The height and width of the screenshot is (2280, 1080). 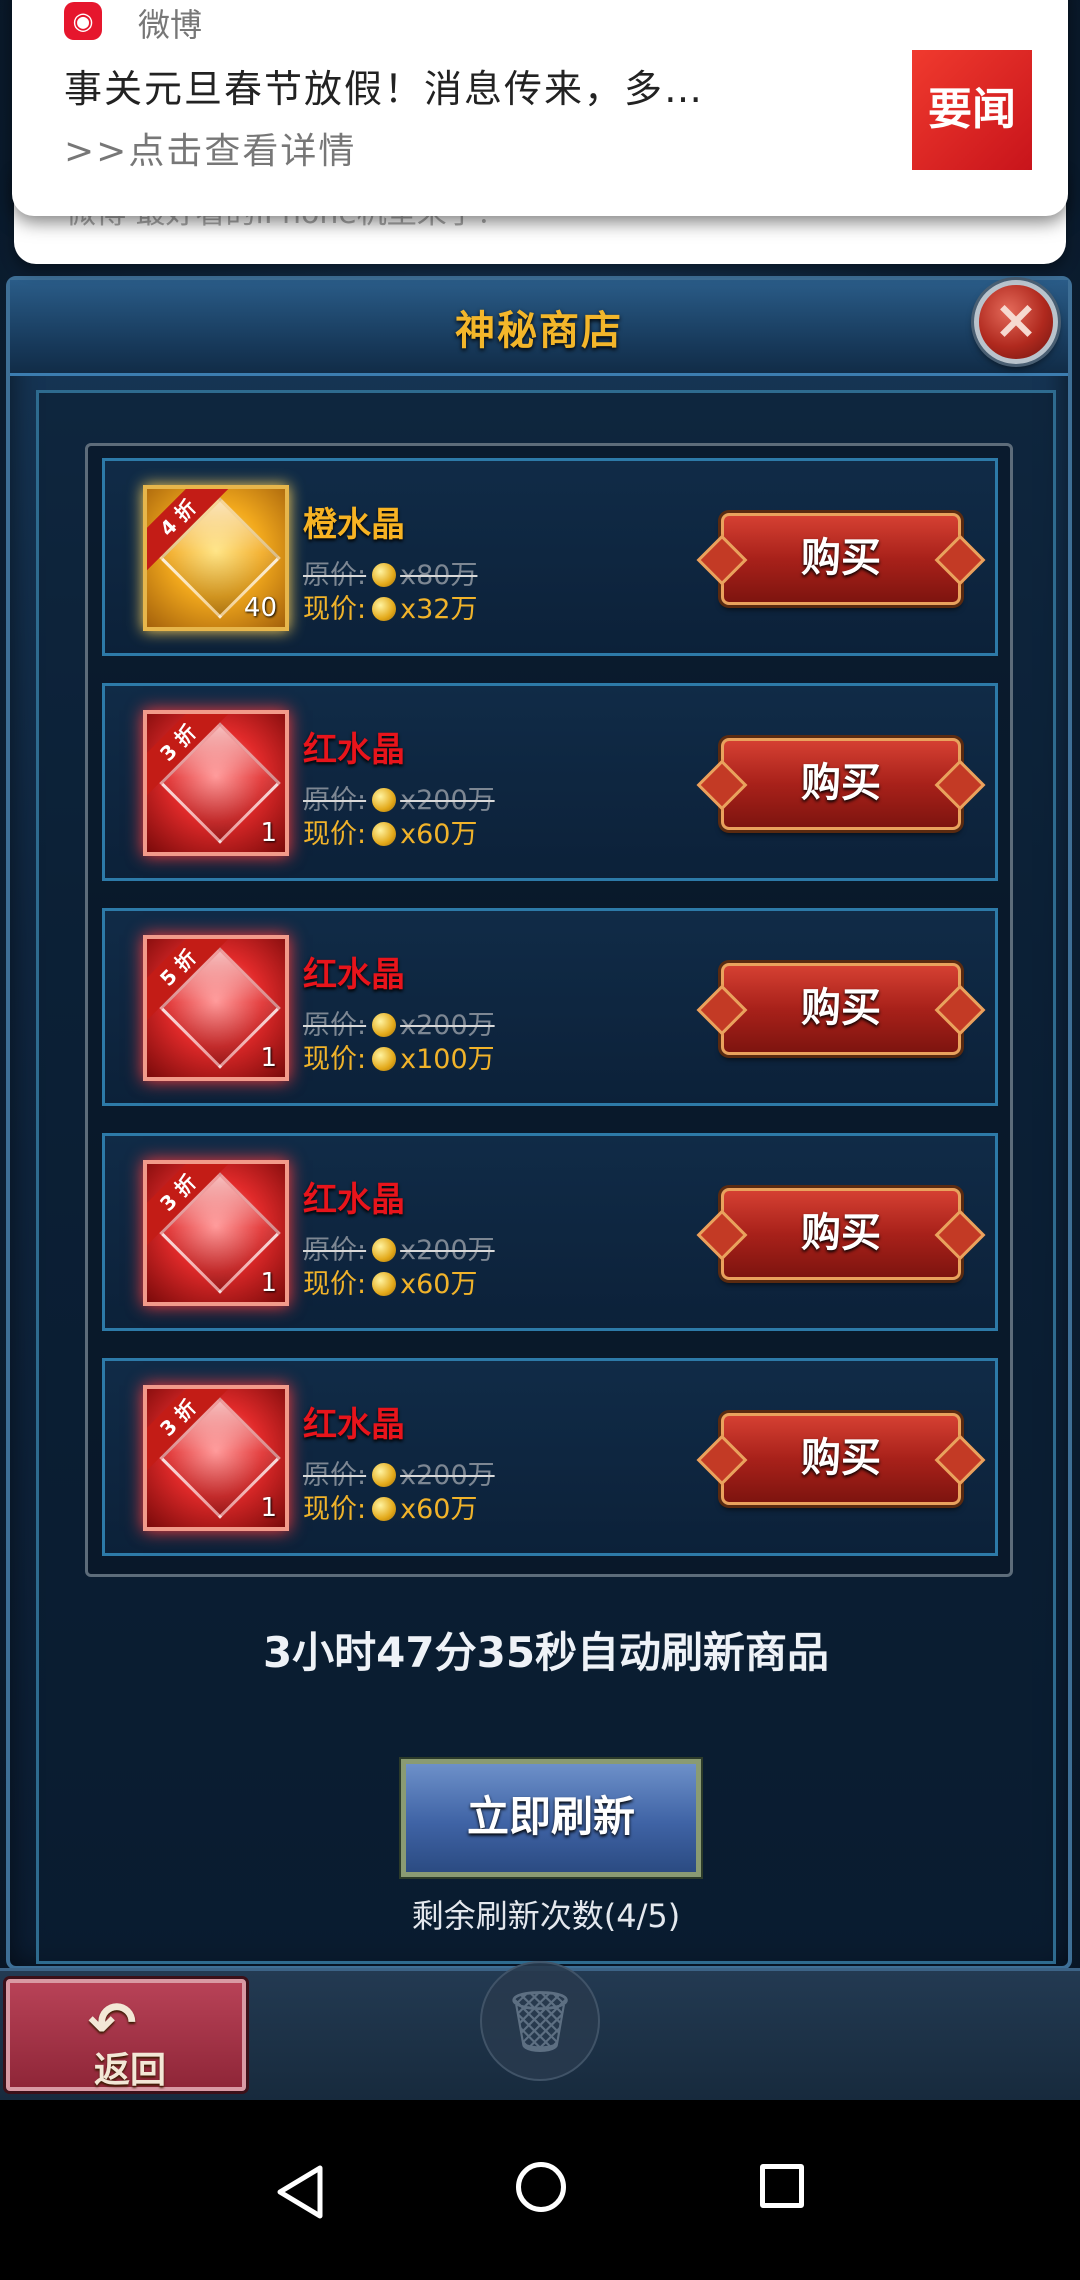 I want to click on current-price: 现价: x100万, so click(x=399, y=1056).